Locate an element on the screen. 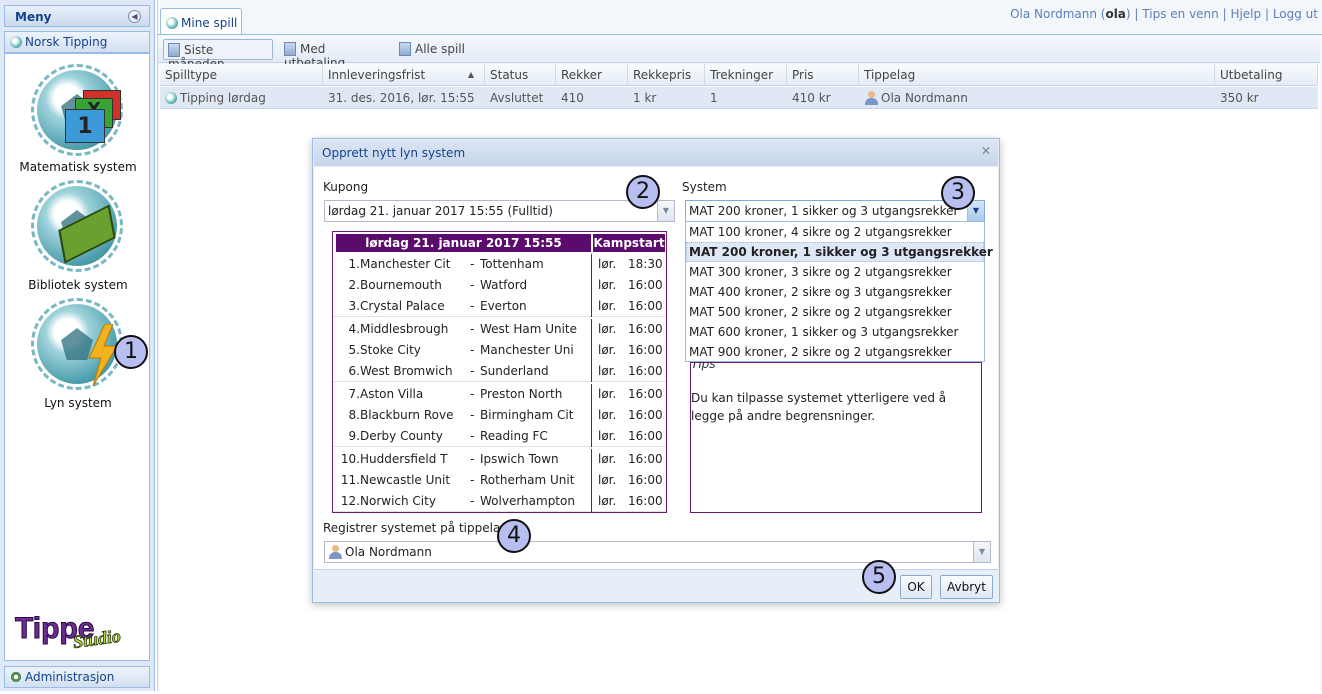 The image size is (1322, 694). match-row: 9. Derby County - Reading FC lør. 16:00 is located at coordinates (499, 436).